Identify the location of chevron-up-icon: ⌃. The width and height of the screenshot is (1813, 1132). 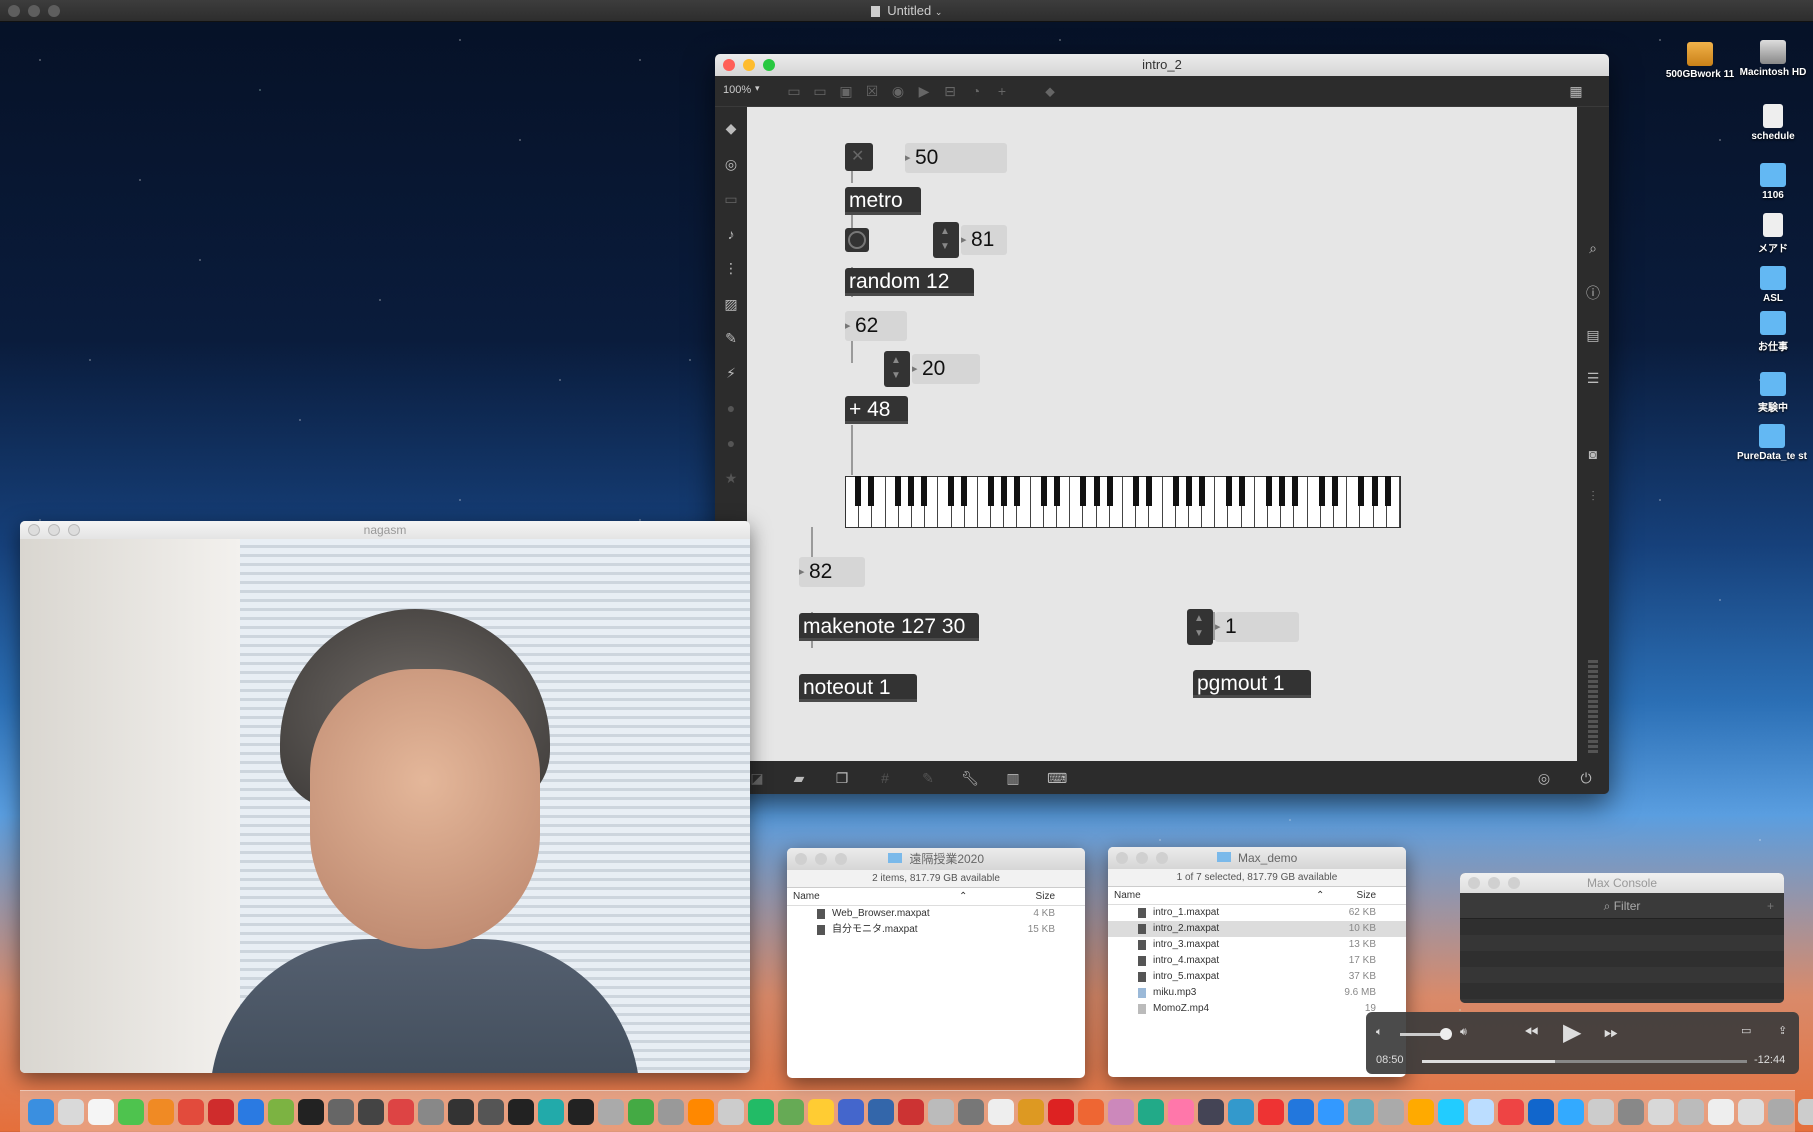
(963, 897).